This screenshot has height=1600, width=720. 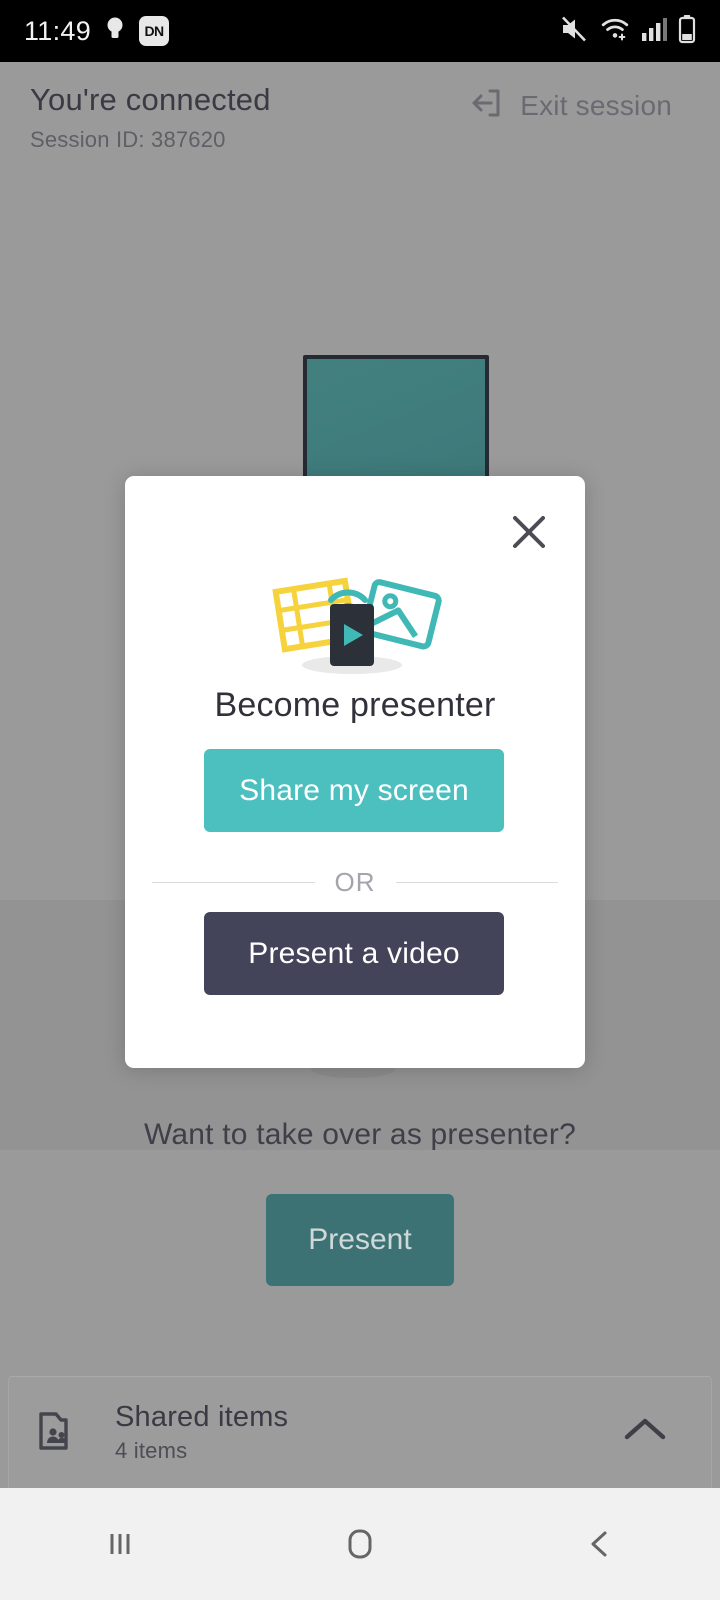 What do you see at coordinates (360, 1240) in the screenshot?
I see `present-button: Present` at bounding box center [360, 1240].